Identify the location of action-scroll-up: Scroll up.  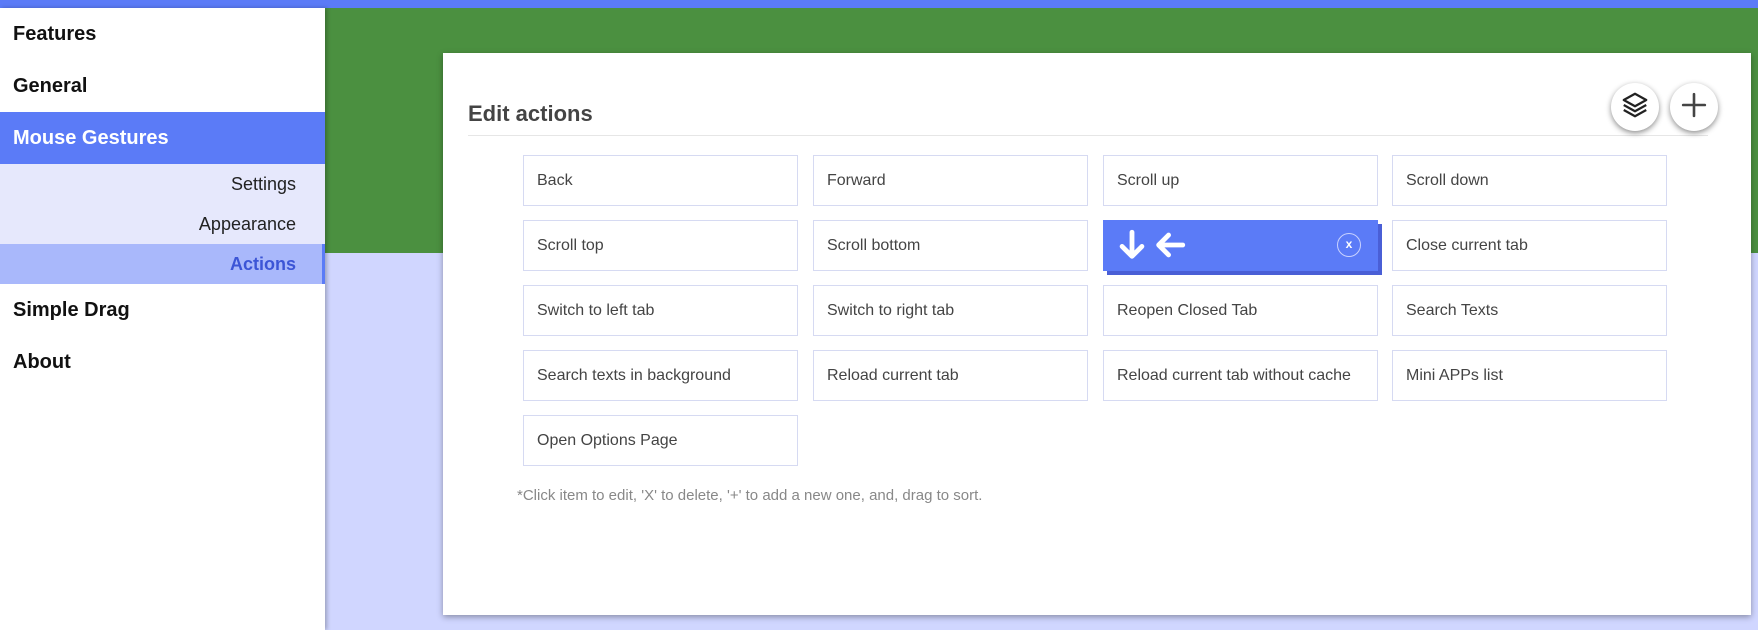
(1240, 180).